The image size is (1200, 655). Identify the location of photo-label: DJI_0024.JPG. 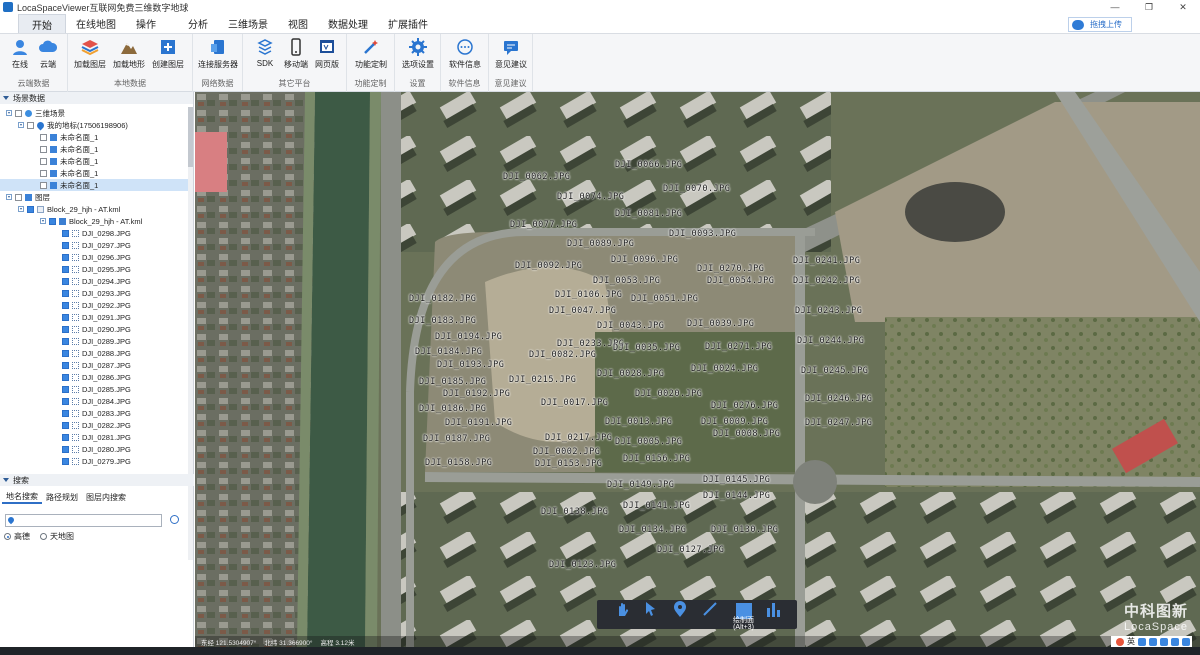
(724, 369).